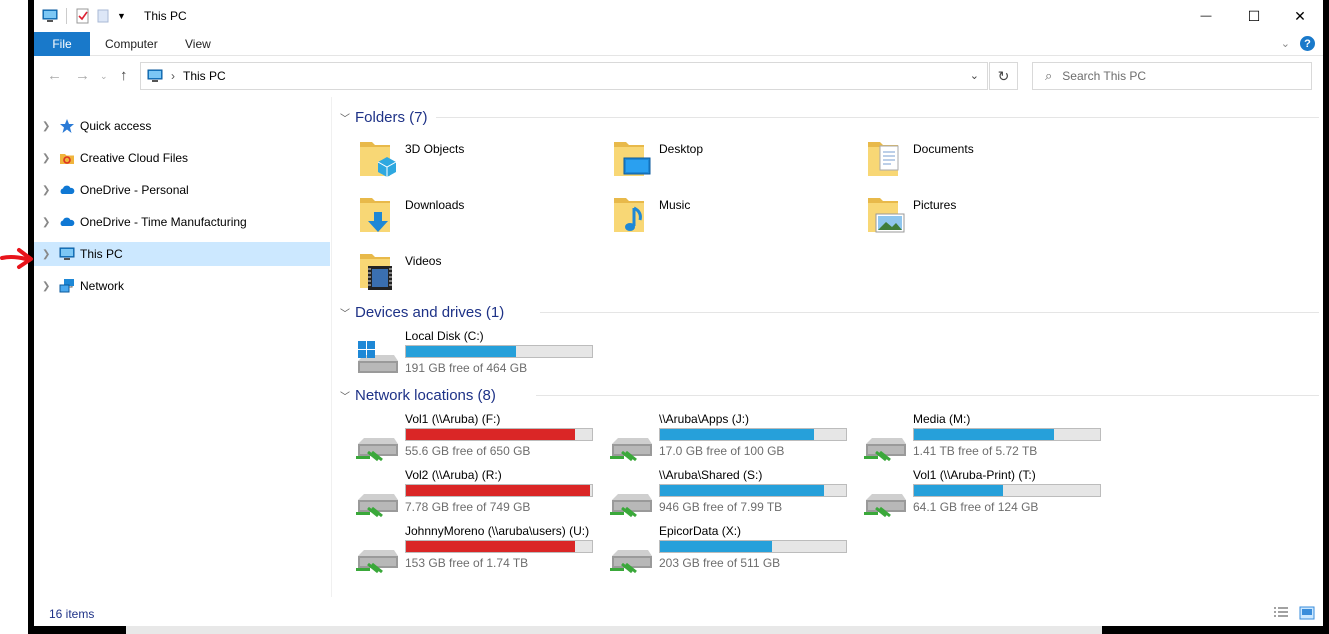 This screenshot has width=1329, height=634. Describe the element at coordinates (975, 451) in the screenshot. I see `drive-free-space: 1.41 TB free of 5.72 TB` at that location.